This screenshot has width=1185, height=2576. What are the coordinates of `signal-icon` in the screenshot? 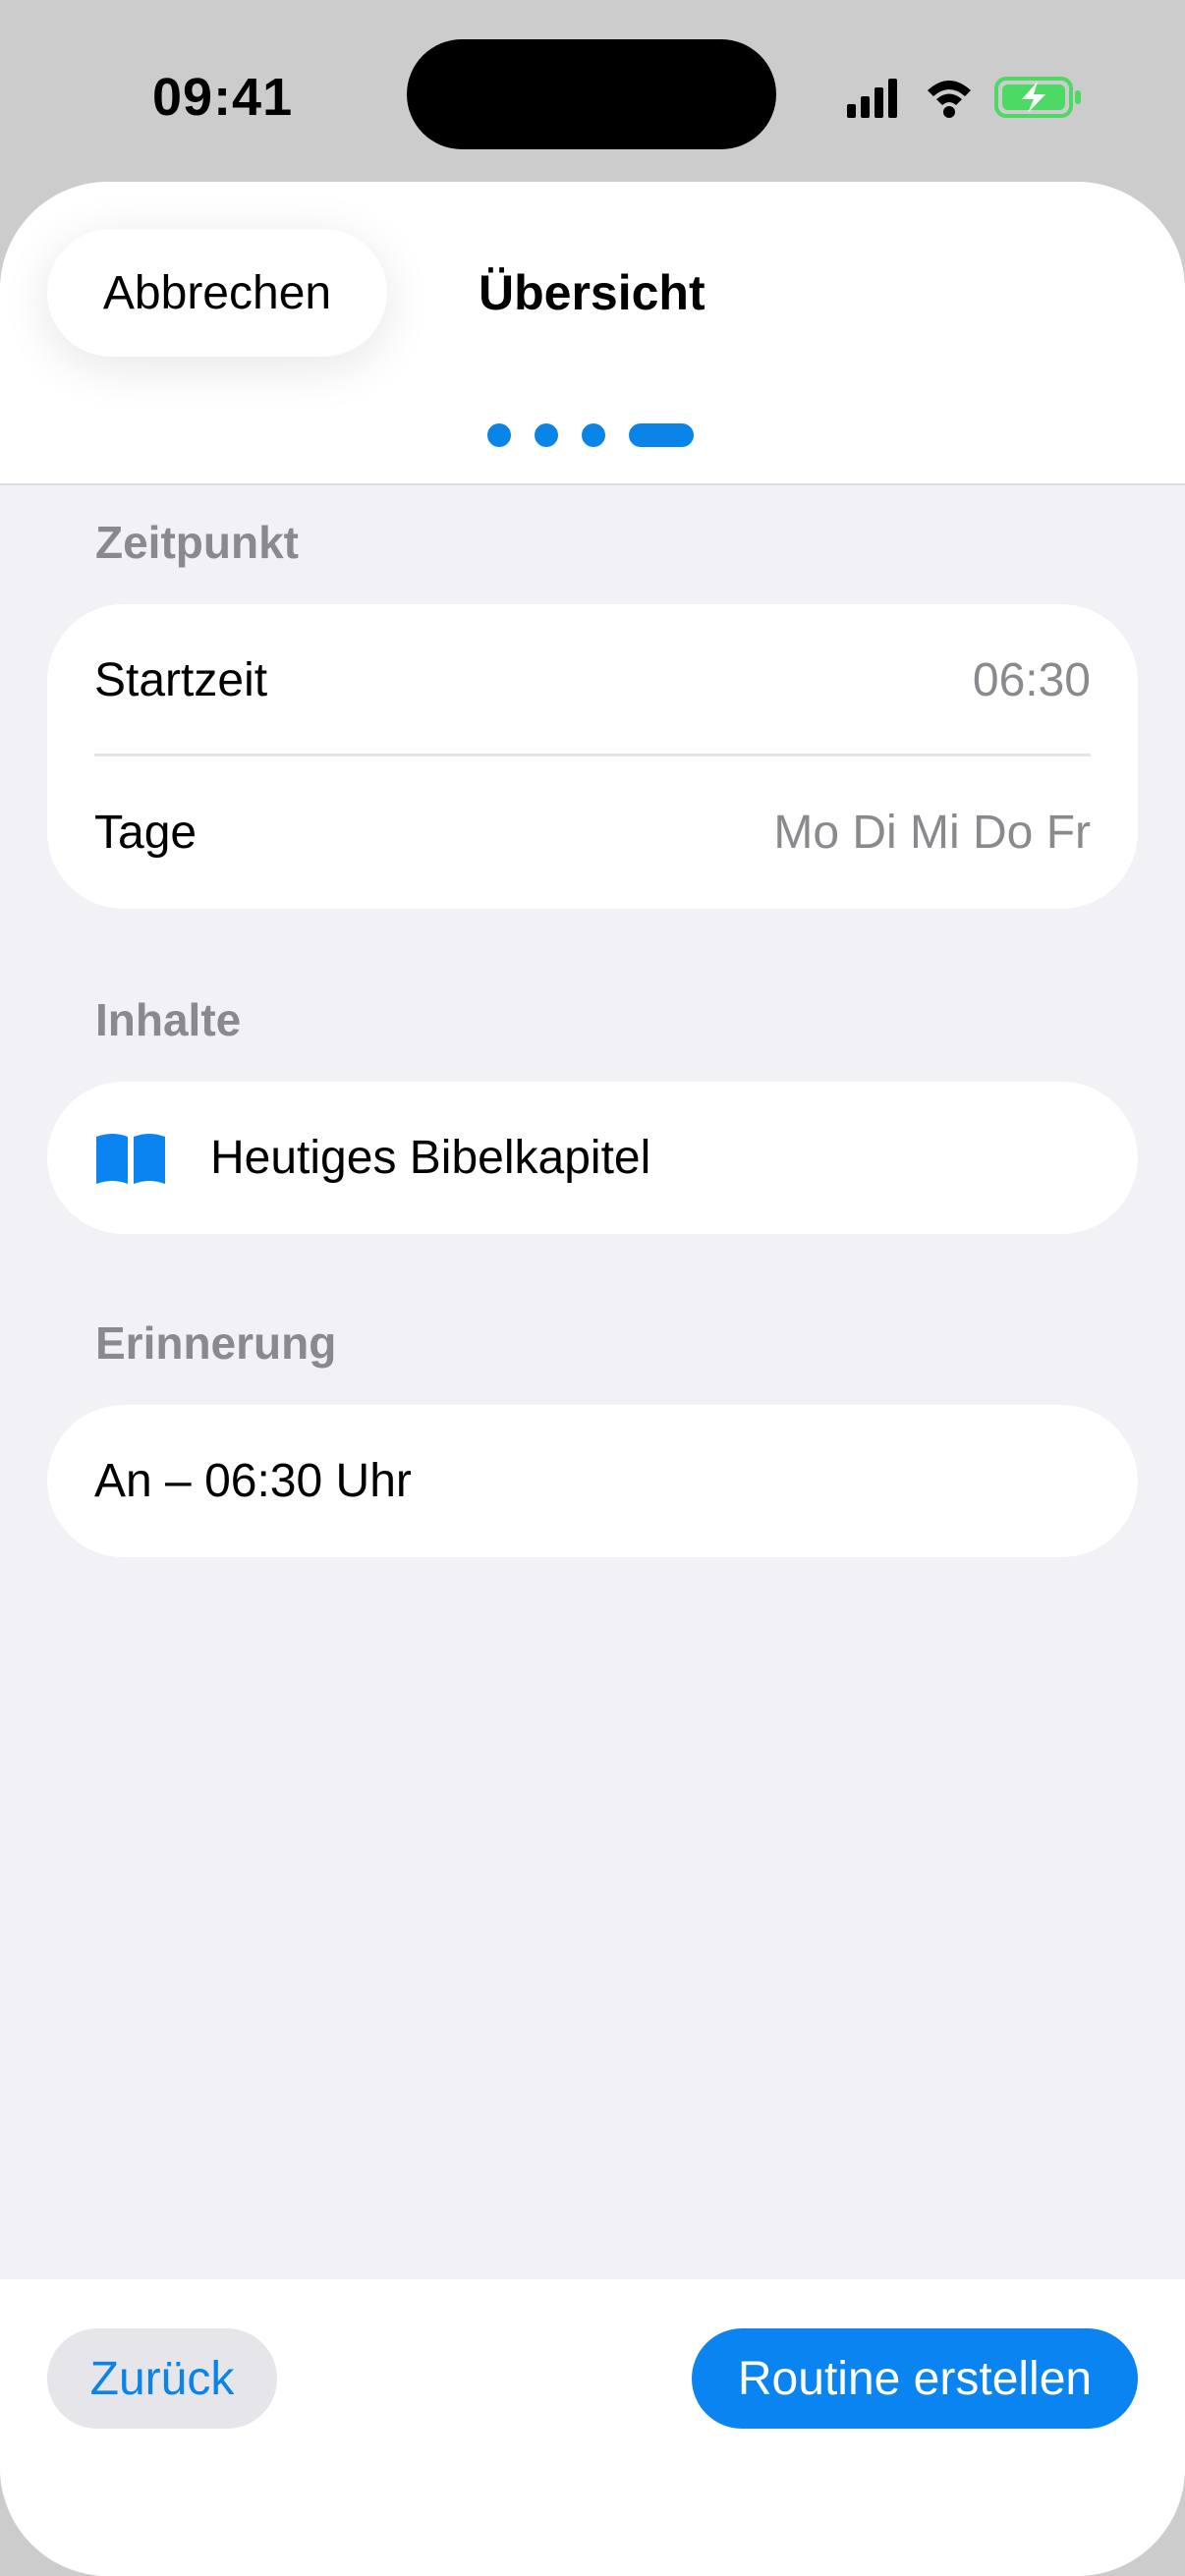 It's located at (872, 98).